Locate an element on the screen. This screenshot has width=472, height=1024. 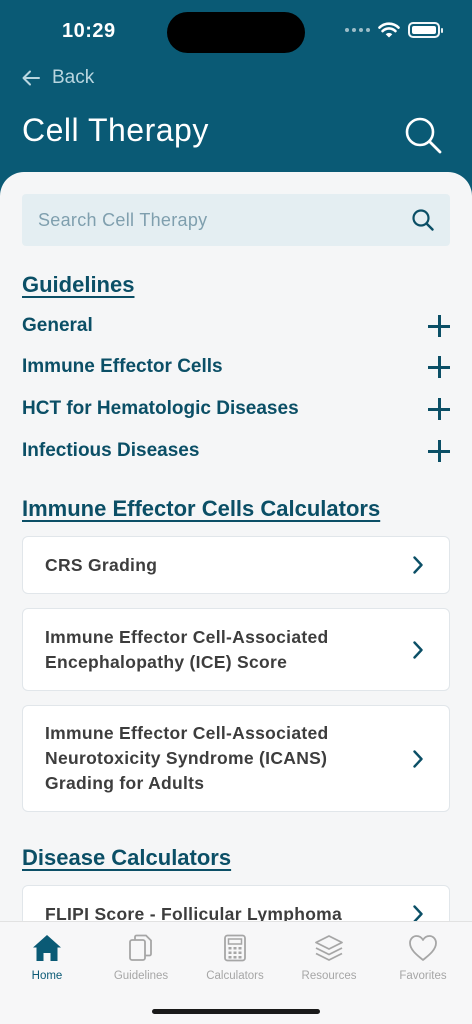
tab-home: Home is located at coordinates (47, 958).